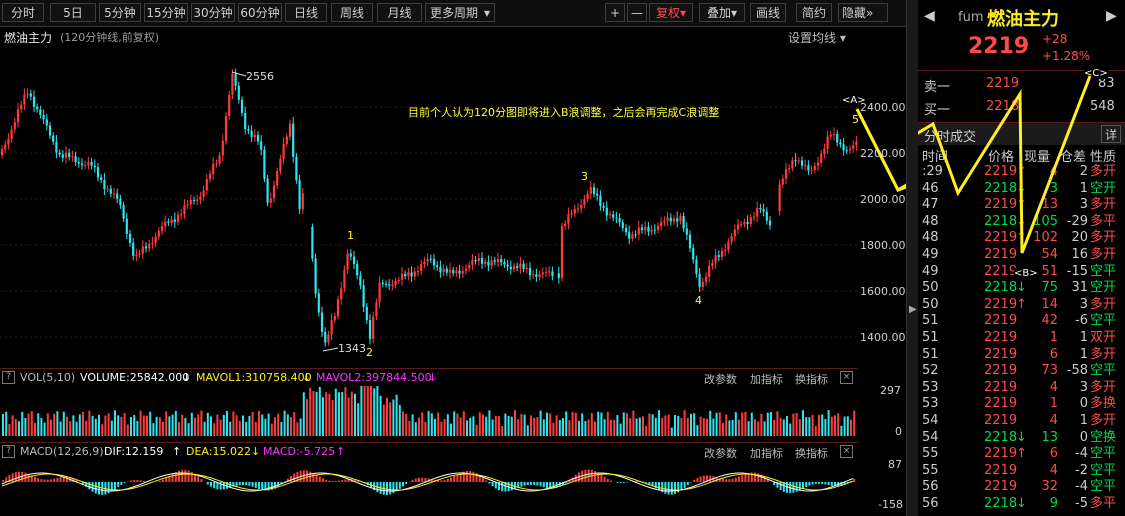 The image size is (1125, 516). I want to click on wave-label-4: 4, so click(698, 300).